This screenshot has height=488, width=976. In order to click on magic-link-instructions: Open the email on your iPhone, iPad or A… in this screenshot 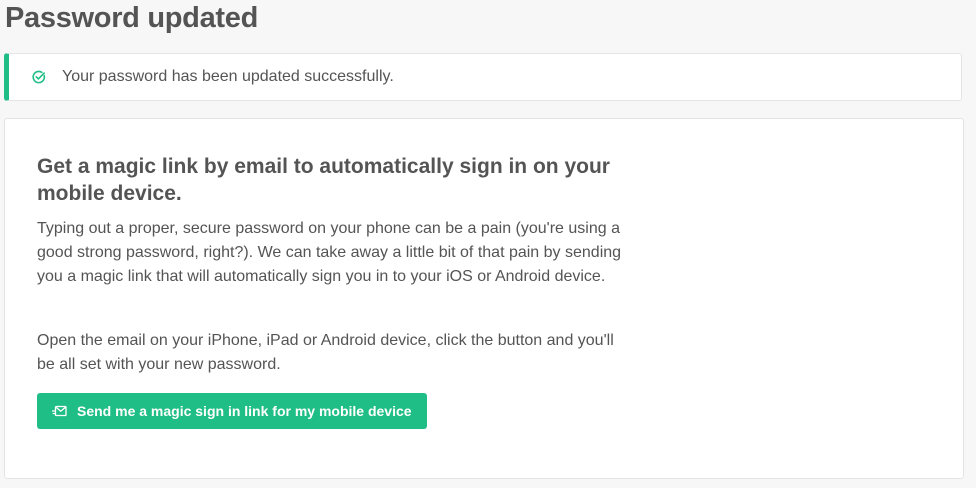, I will do `click(325, 352)`.